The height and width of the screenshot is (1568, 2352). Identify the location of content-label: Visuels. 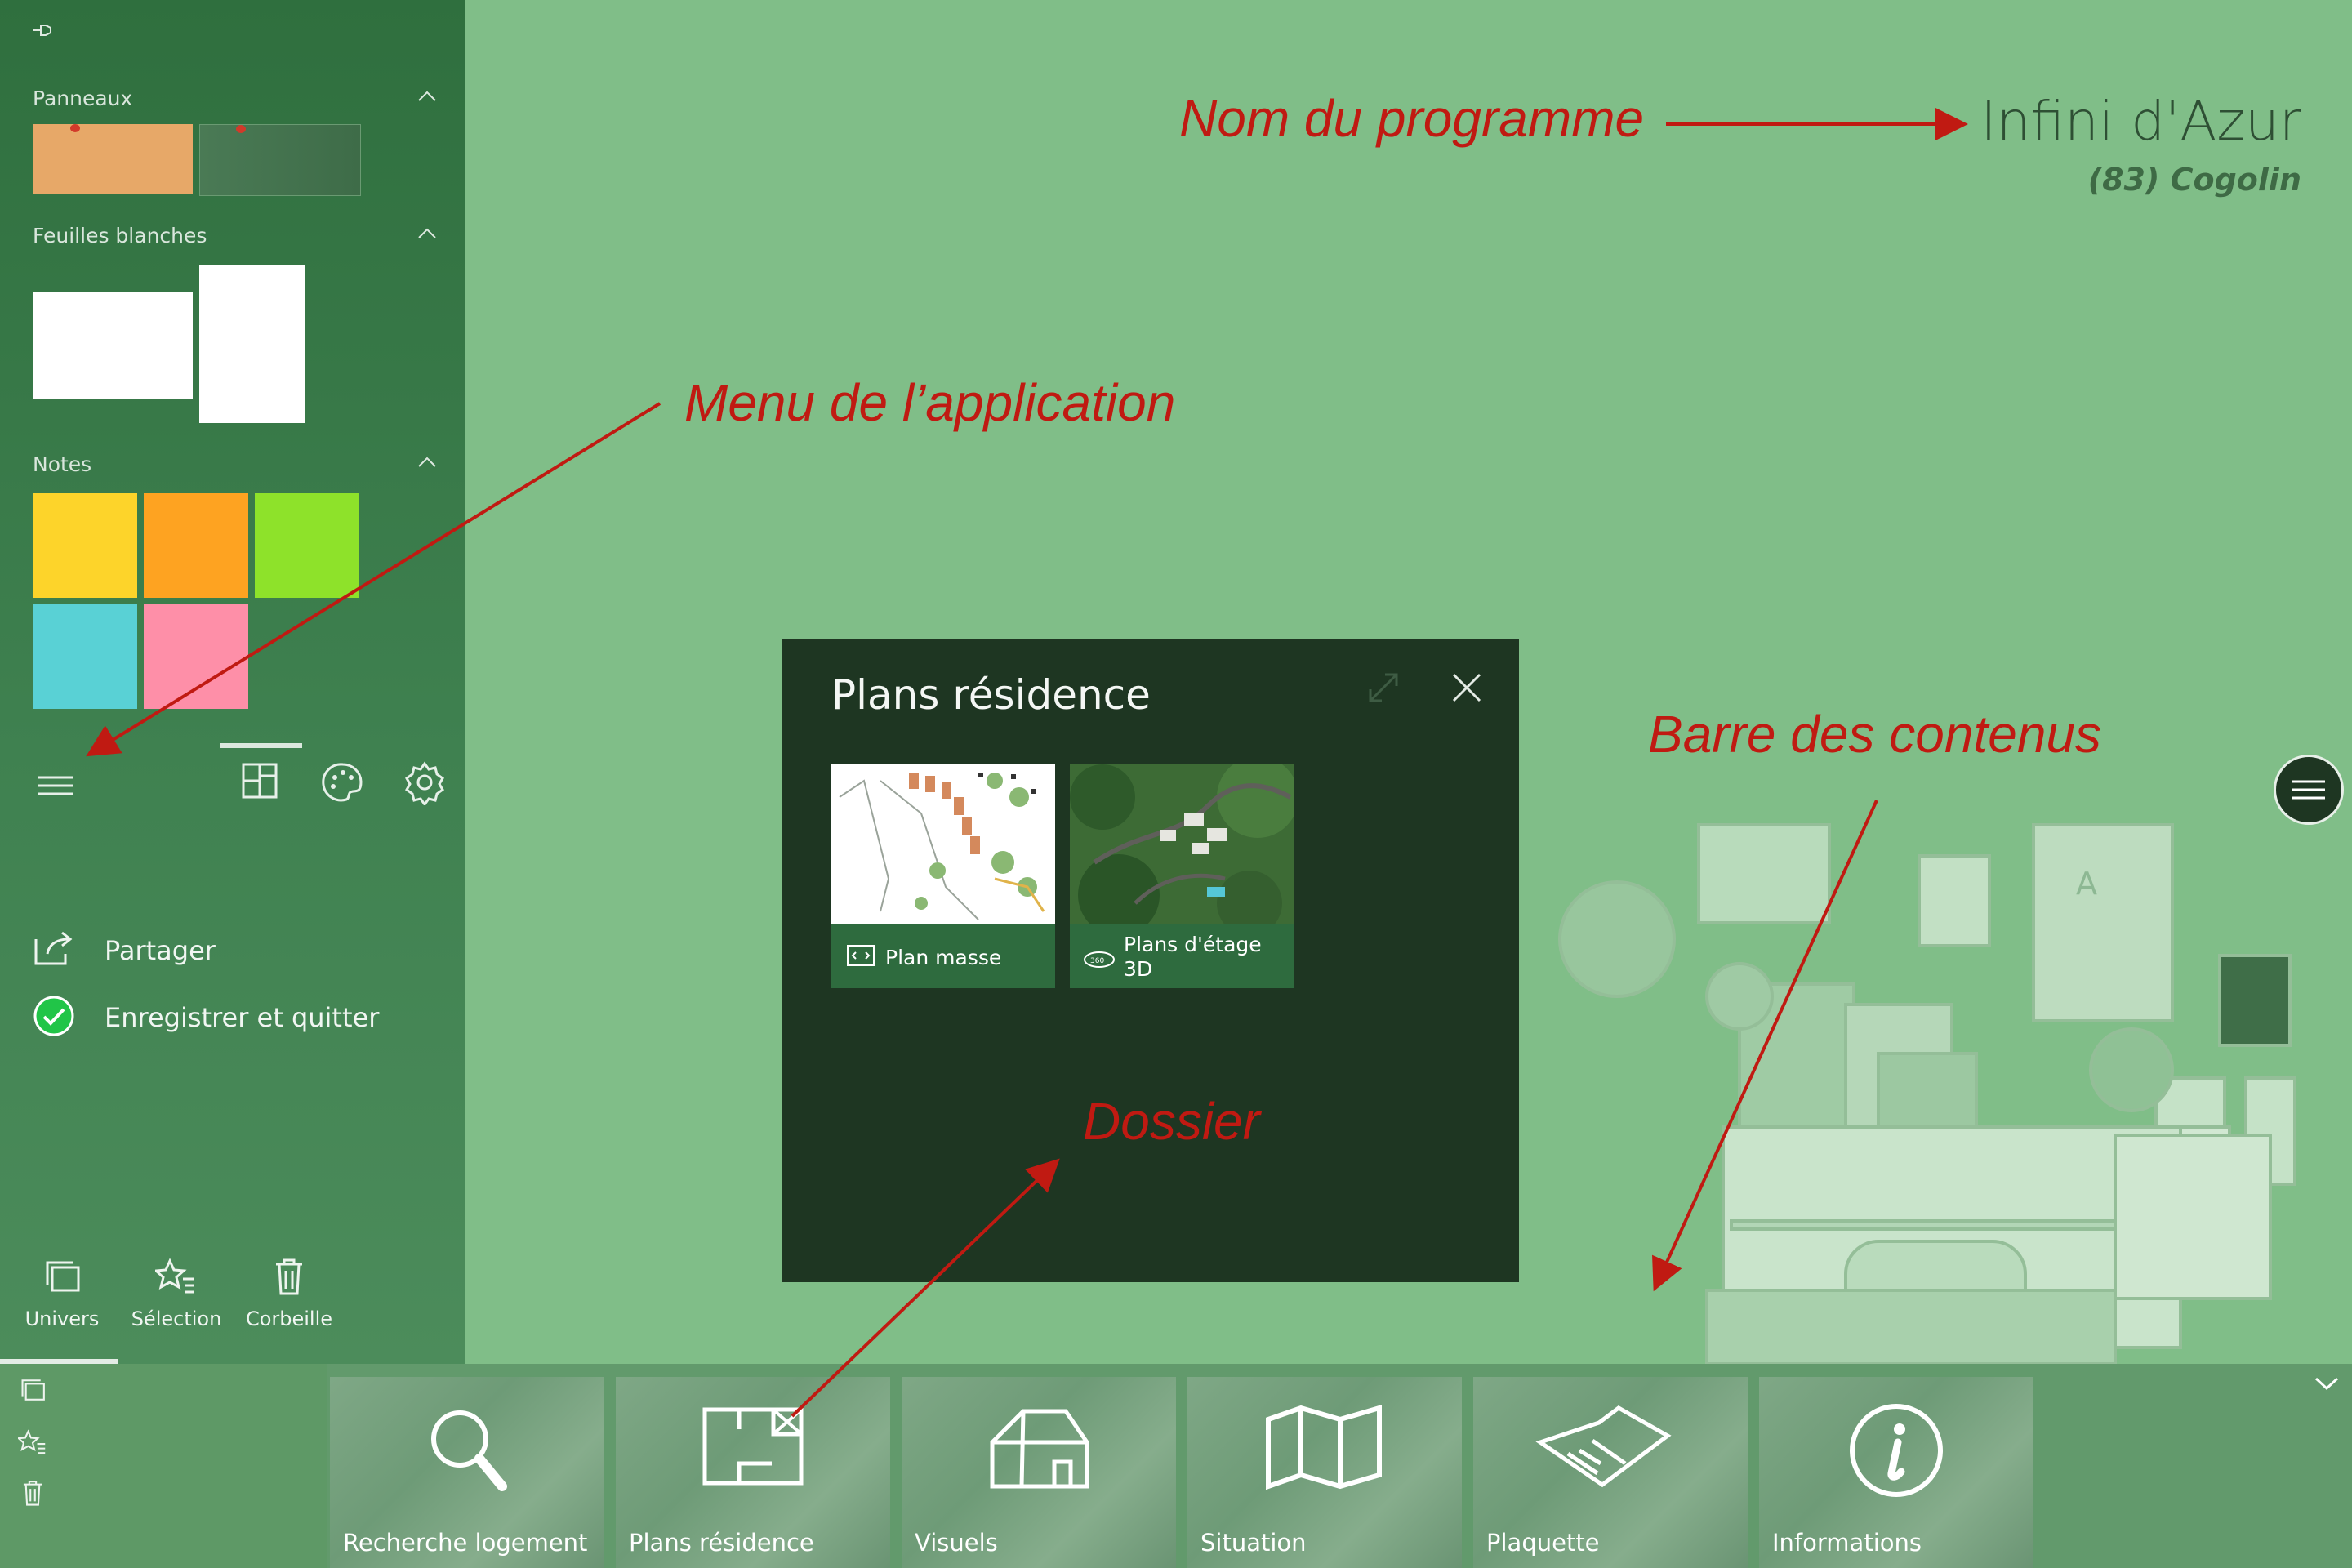
(956, 1543).